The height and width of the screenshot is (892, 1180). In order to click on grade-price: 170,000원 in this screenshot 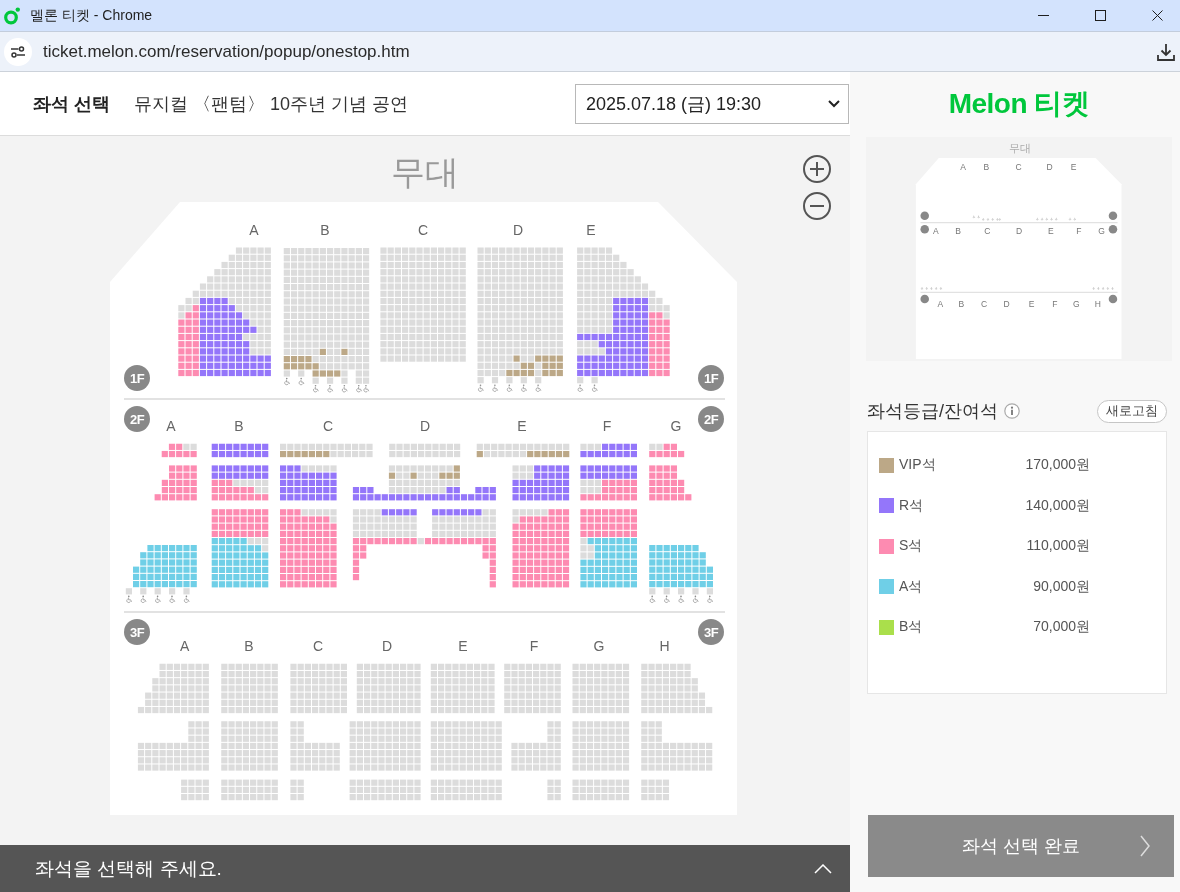, I will do `click(1057, 465)`.